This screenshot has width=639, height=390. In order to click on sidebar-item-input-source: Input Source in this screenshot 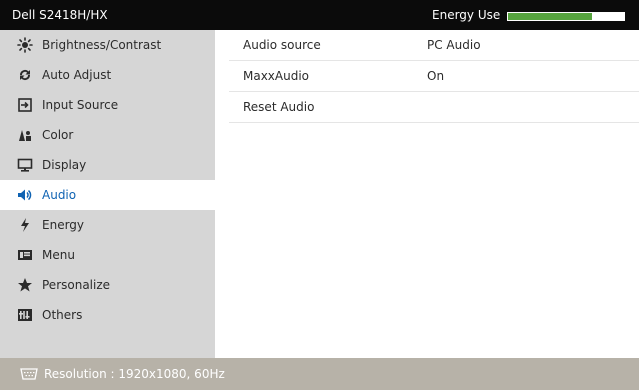, I will do `click(107, 105)`.